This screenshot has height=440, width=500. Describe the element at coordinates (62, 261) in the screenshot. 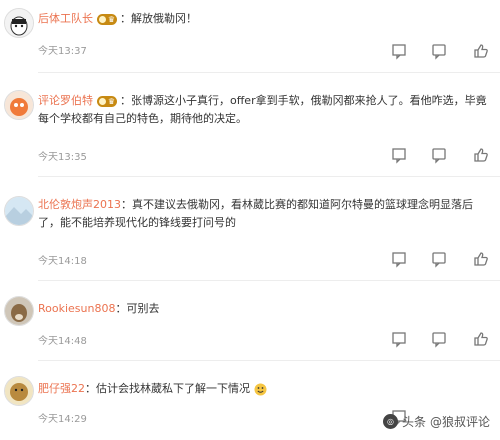

I see `timestamp: 今天14:18` at that location.